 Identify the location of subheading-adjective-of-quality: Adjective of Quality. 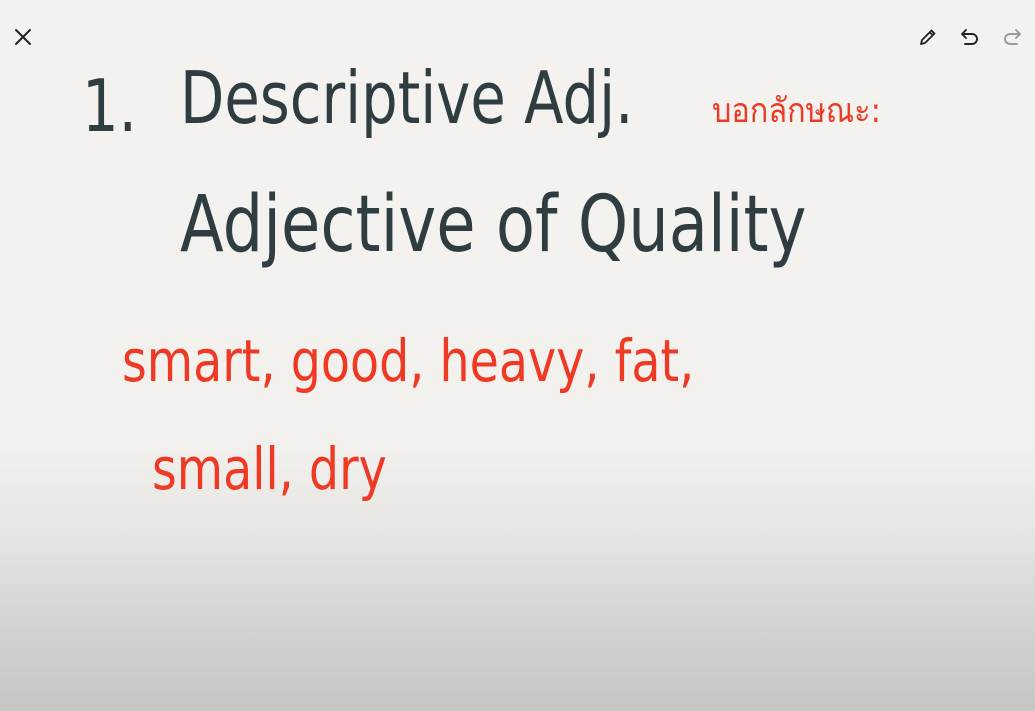
(493, 225).